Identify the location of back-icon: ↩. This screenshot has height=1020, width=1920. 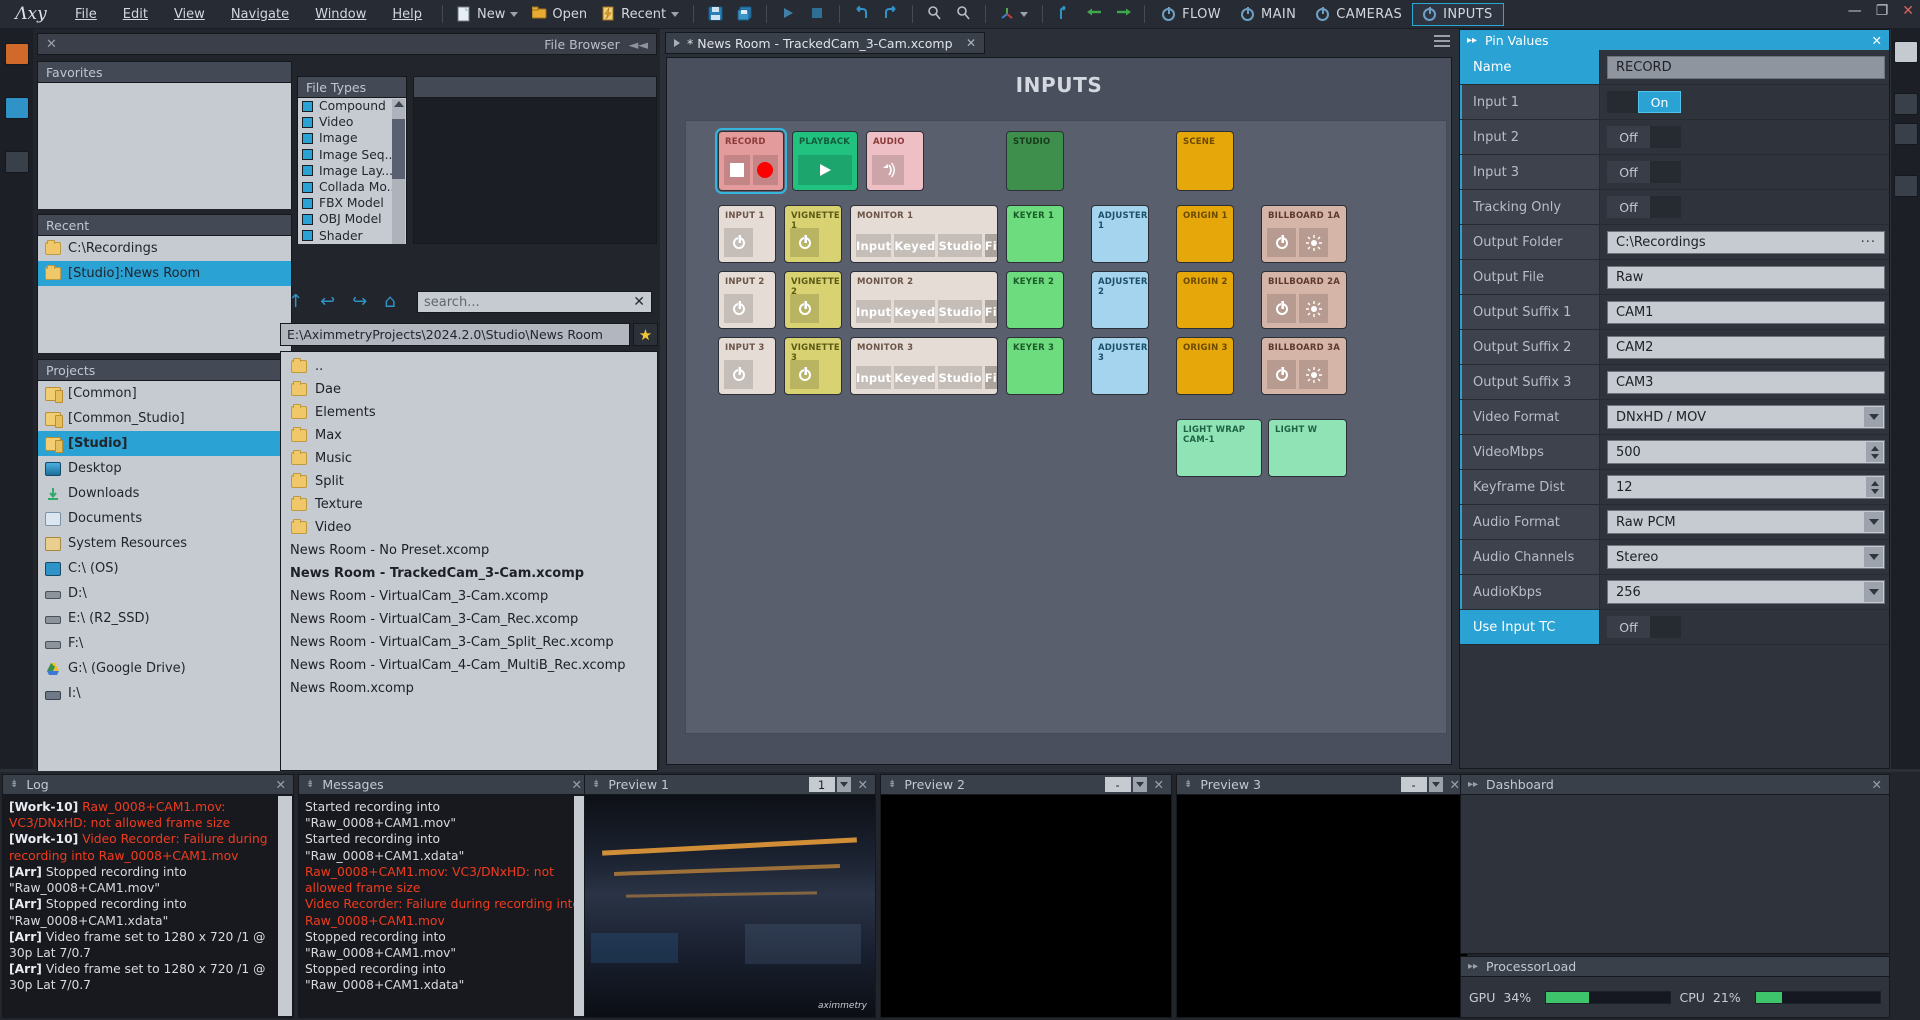
(327, 301).